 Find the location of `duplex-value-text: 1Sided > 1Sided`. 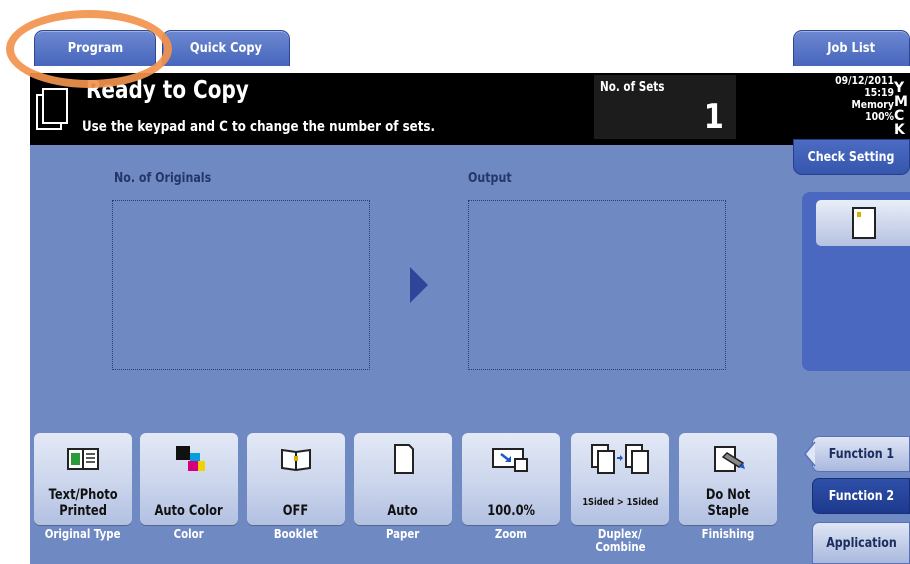

duplex-value-text: 1Sided > 1Sided is located at coordinates (620, 502).